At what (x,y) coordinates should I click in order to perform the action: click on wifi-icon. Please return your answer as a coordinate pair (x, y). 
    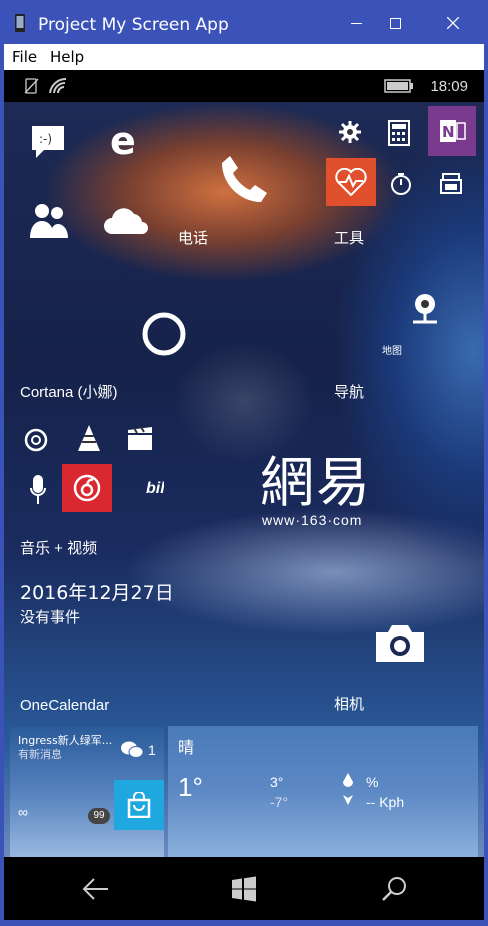
    Looking at the image, I should click on (58, 85).